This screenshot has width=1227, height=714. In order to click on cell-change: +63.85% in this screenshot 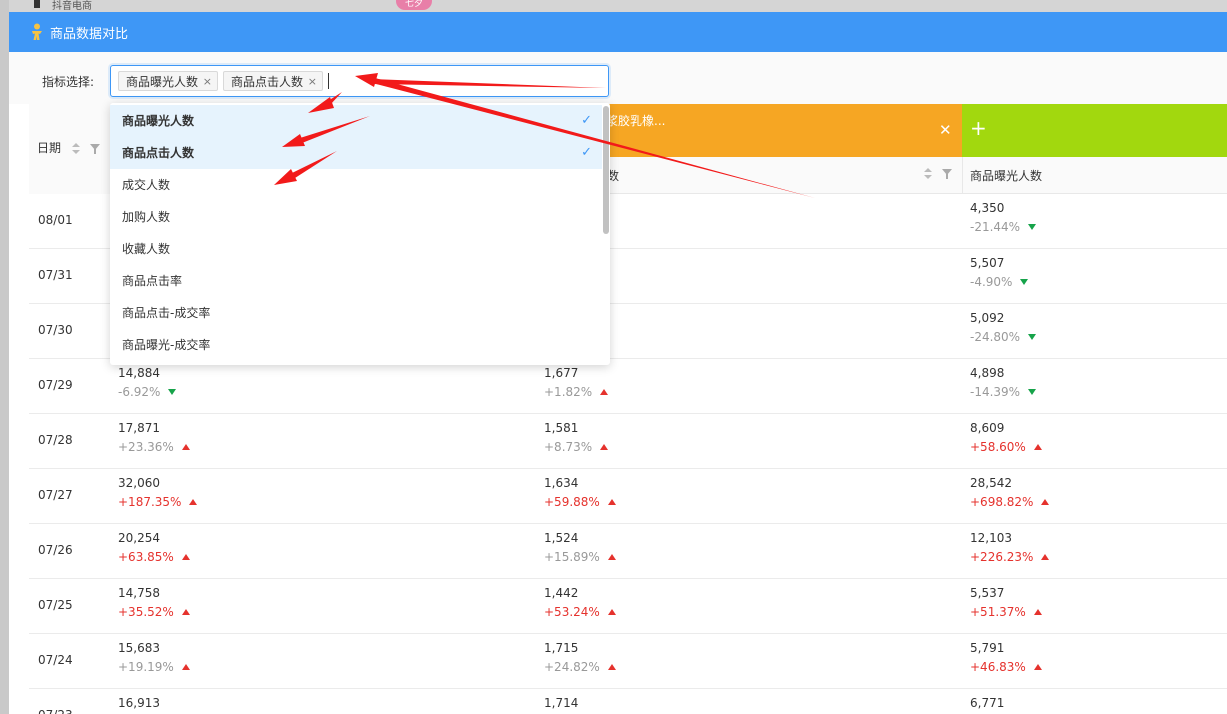, I will do `click(154, 557)`.